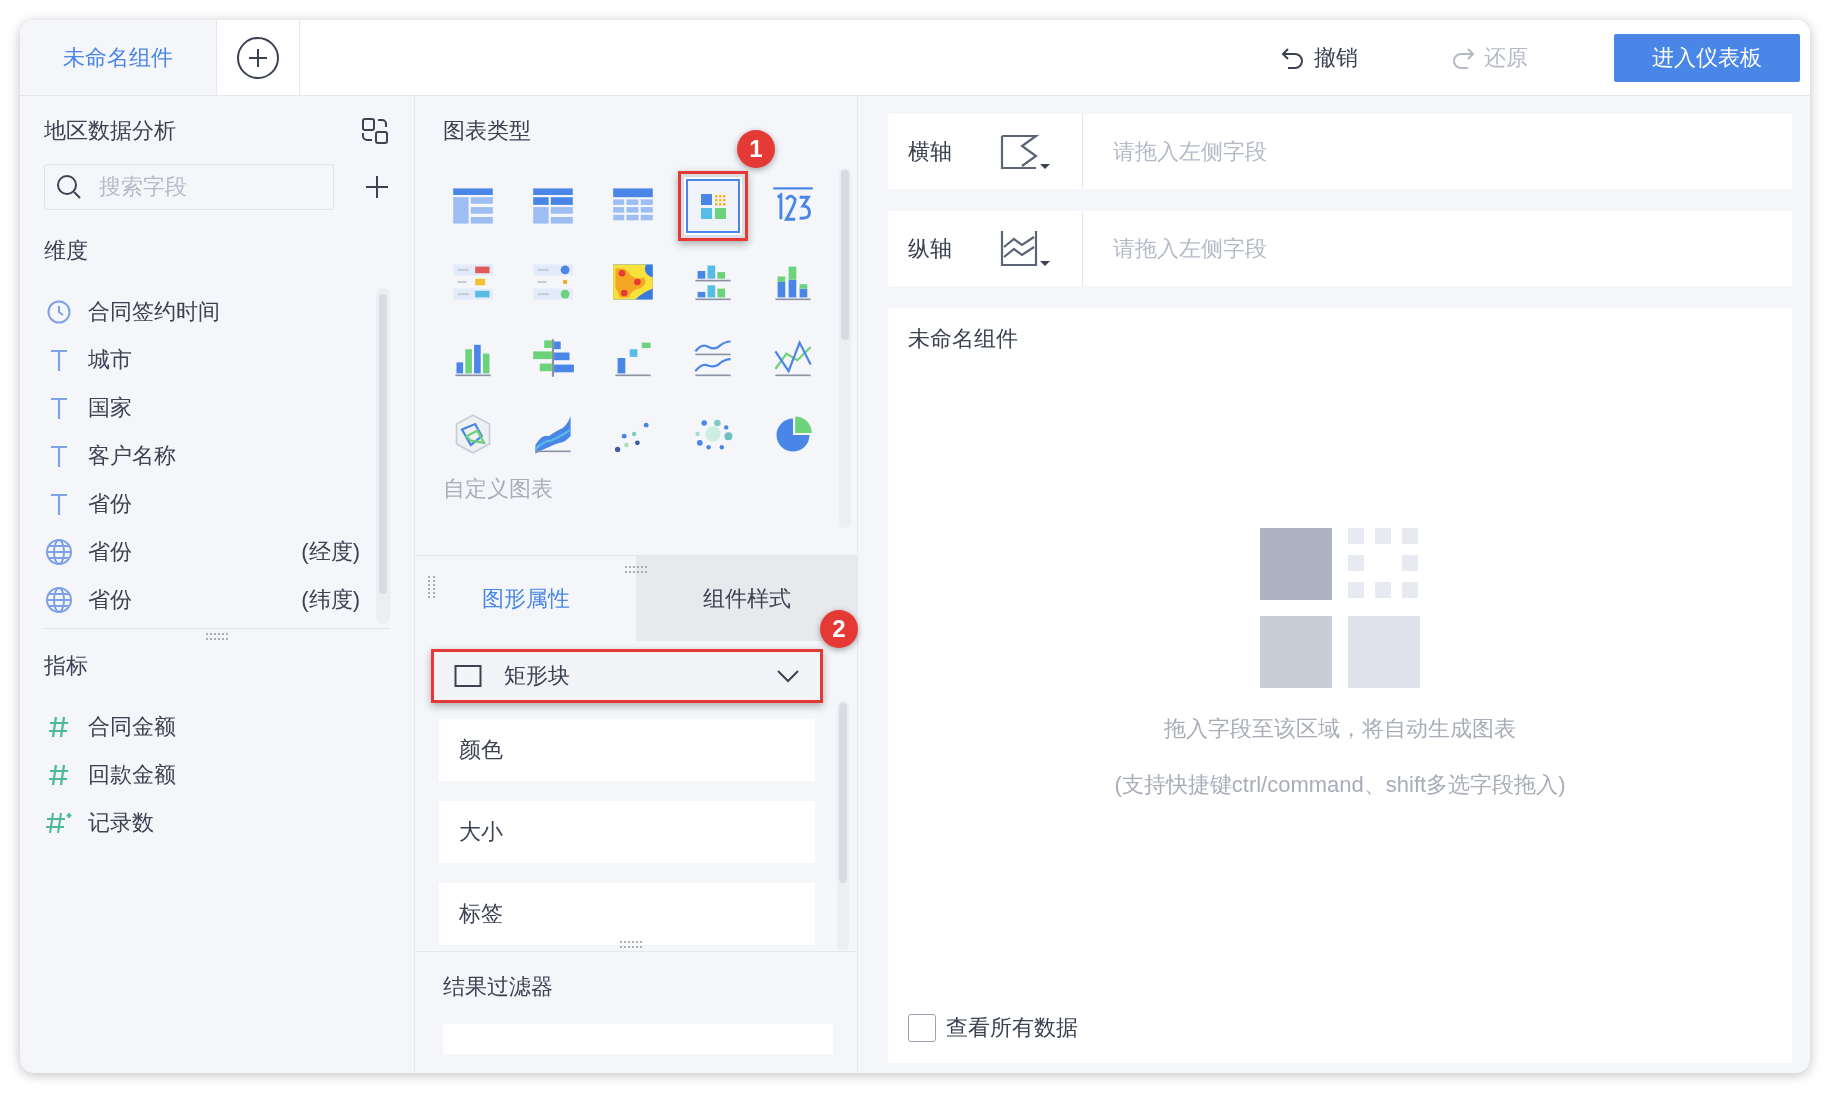  I want to click on dataset-title: 地区数据分析, so click(110, 131).